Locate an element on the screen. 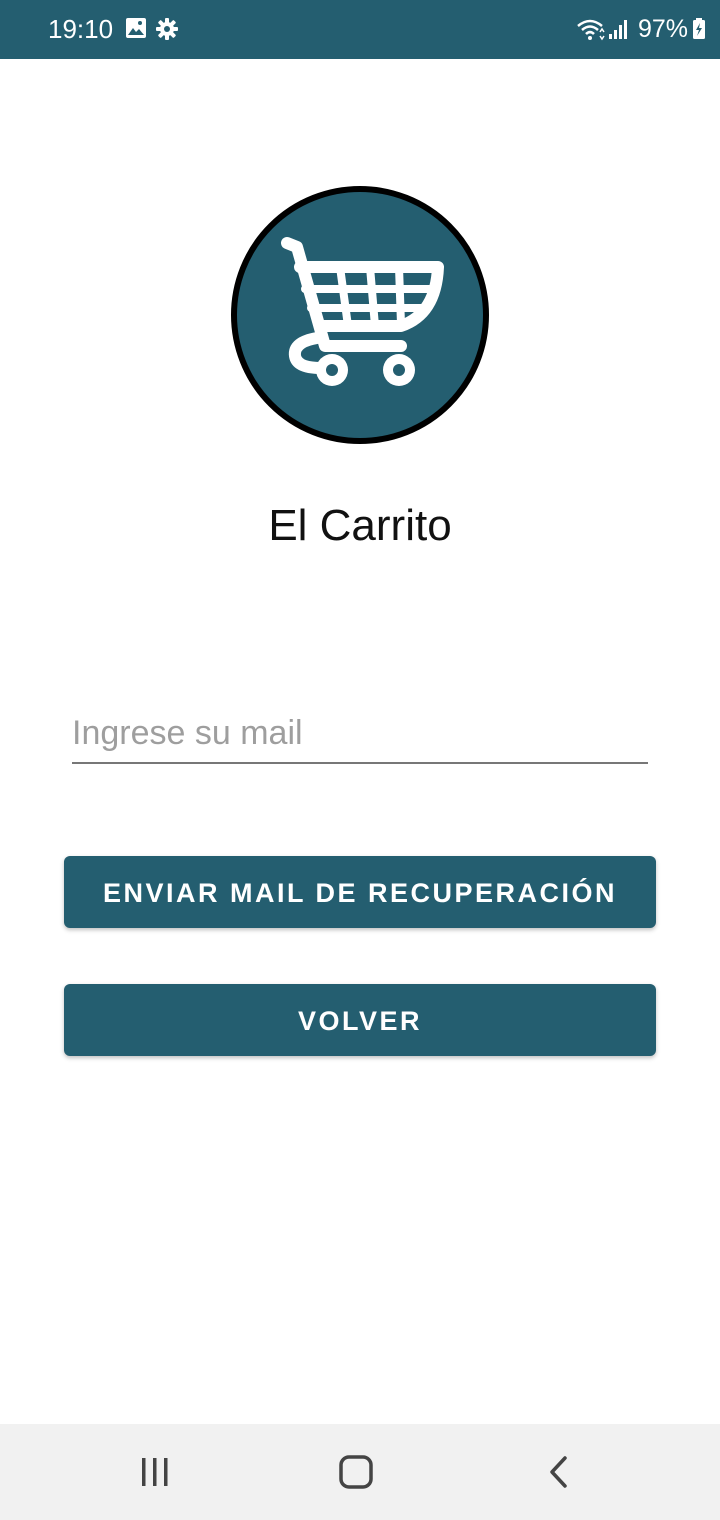 Image resolution: width=720 pixels, height=1520 pixels. battery-charging-icon is located at coordinates (699, 28).